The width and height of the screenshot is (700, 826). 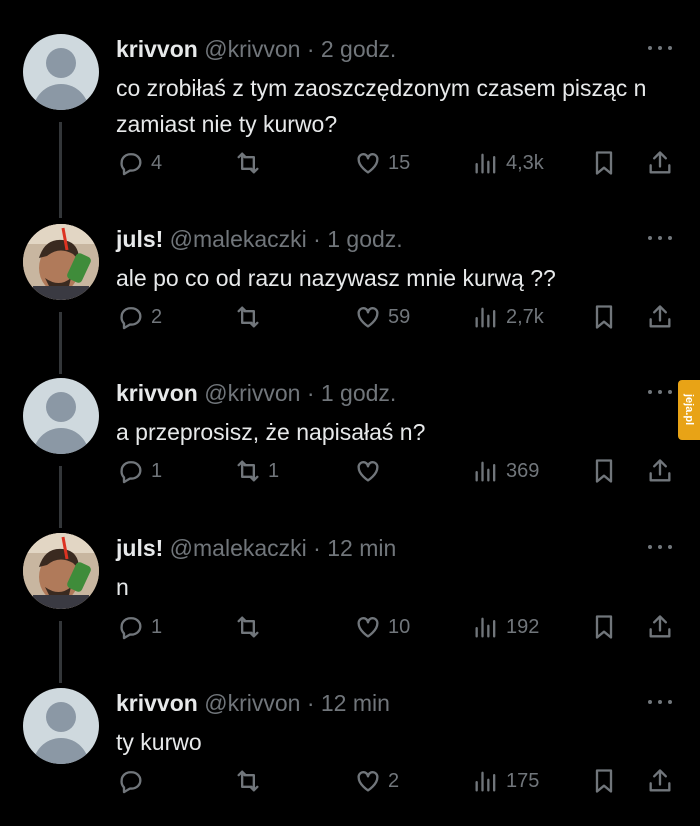 I want to click on reply-button: 4, so click(x=139, y=163).